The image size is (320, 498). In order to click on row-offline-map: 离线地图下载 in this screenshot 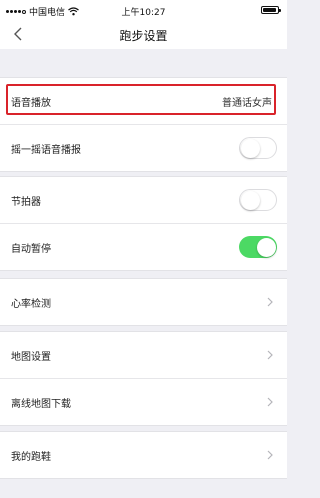, I will do `click(143, 401)`.